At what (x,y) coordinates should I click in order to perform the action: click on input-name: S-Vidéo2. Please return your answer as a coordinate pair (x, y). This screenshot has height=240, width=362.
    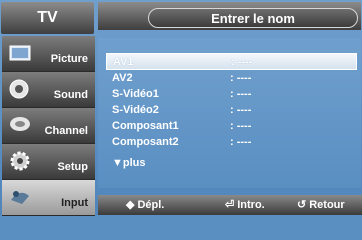
    Looking at the image, I should click on (135, 109).